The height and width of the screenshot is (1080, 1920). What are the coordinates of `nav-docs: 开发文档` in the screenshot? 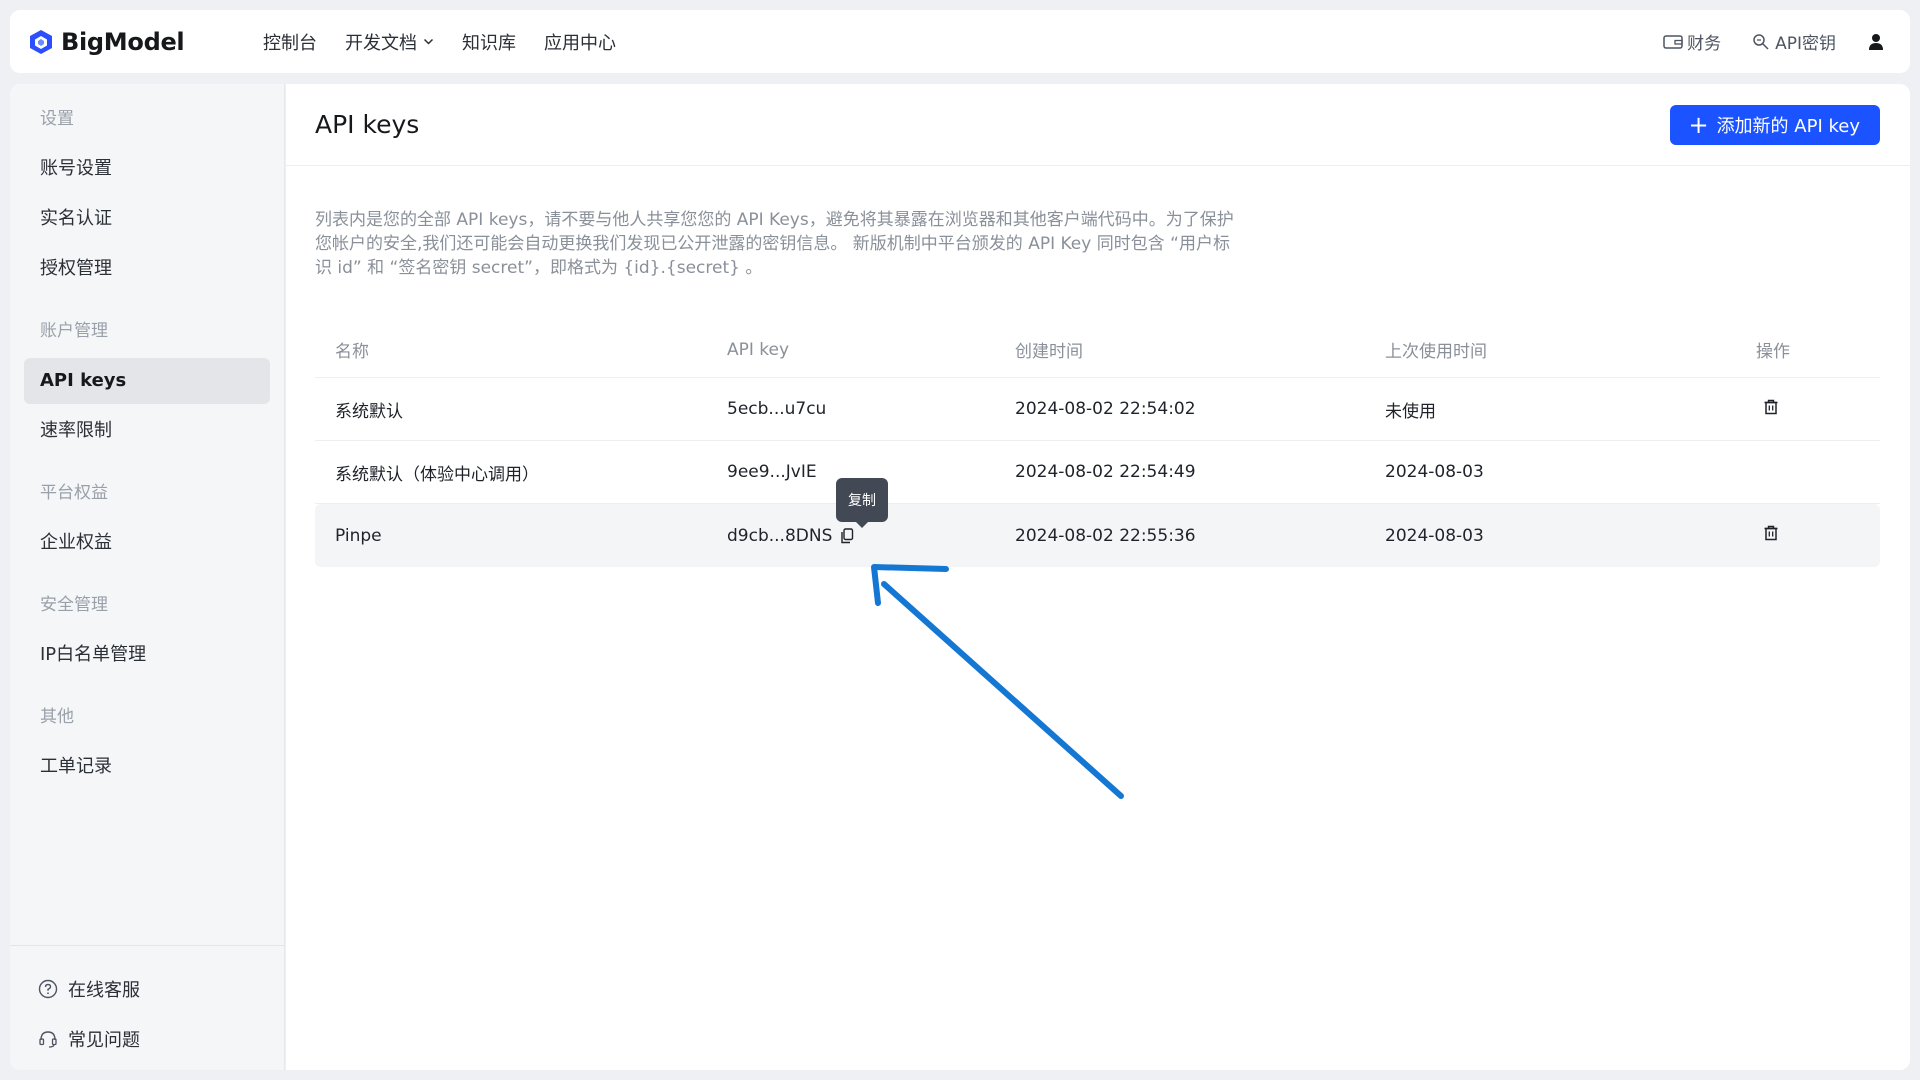 It's located at (389, 42).